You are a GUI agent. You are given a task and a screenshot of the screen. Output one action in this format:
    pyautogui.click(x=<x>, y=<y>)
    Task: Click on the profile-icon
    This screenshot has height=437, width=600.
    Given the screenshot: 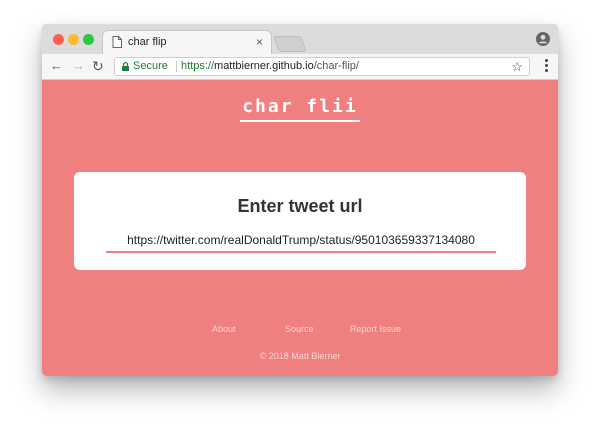 What is the action you would take?
    pyautogui.click(x=543, y=39)
    